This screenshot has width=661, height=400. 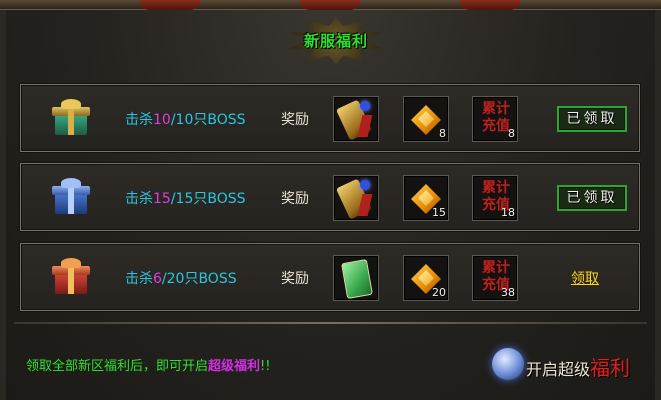 I want to click on top-ornament, so click(x=330, y=5).